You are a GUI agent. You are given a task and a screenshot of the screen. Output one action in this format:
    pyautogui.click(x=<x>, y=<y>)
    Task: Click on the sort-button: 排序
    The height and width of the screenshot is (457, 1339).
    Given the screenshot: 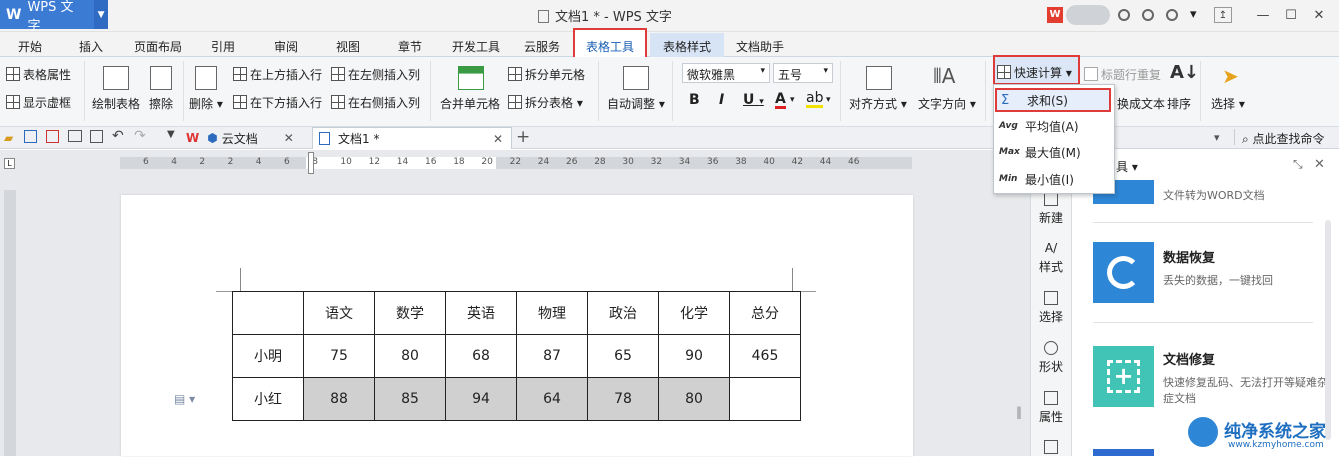 What is the action you would take?
    pyautogui.click(x=1179, y=103)
    